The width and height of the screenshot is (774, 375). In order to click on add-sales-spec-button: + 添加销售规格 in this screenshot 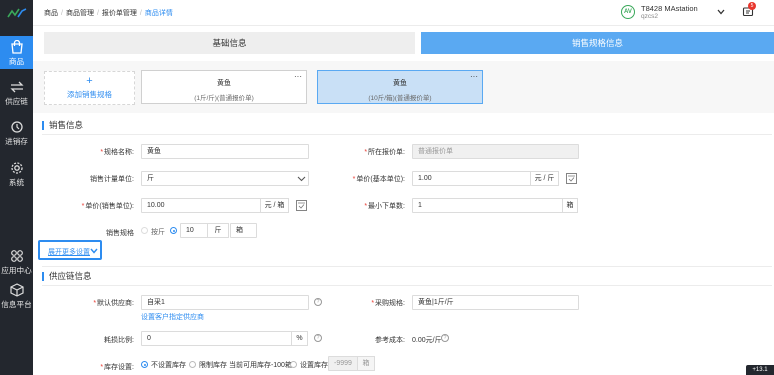, I will do `click(89, 88)`.